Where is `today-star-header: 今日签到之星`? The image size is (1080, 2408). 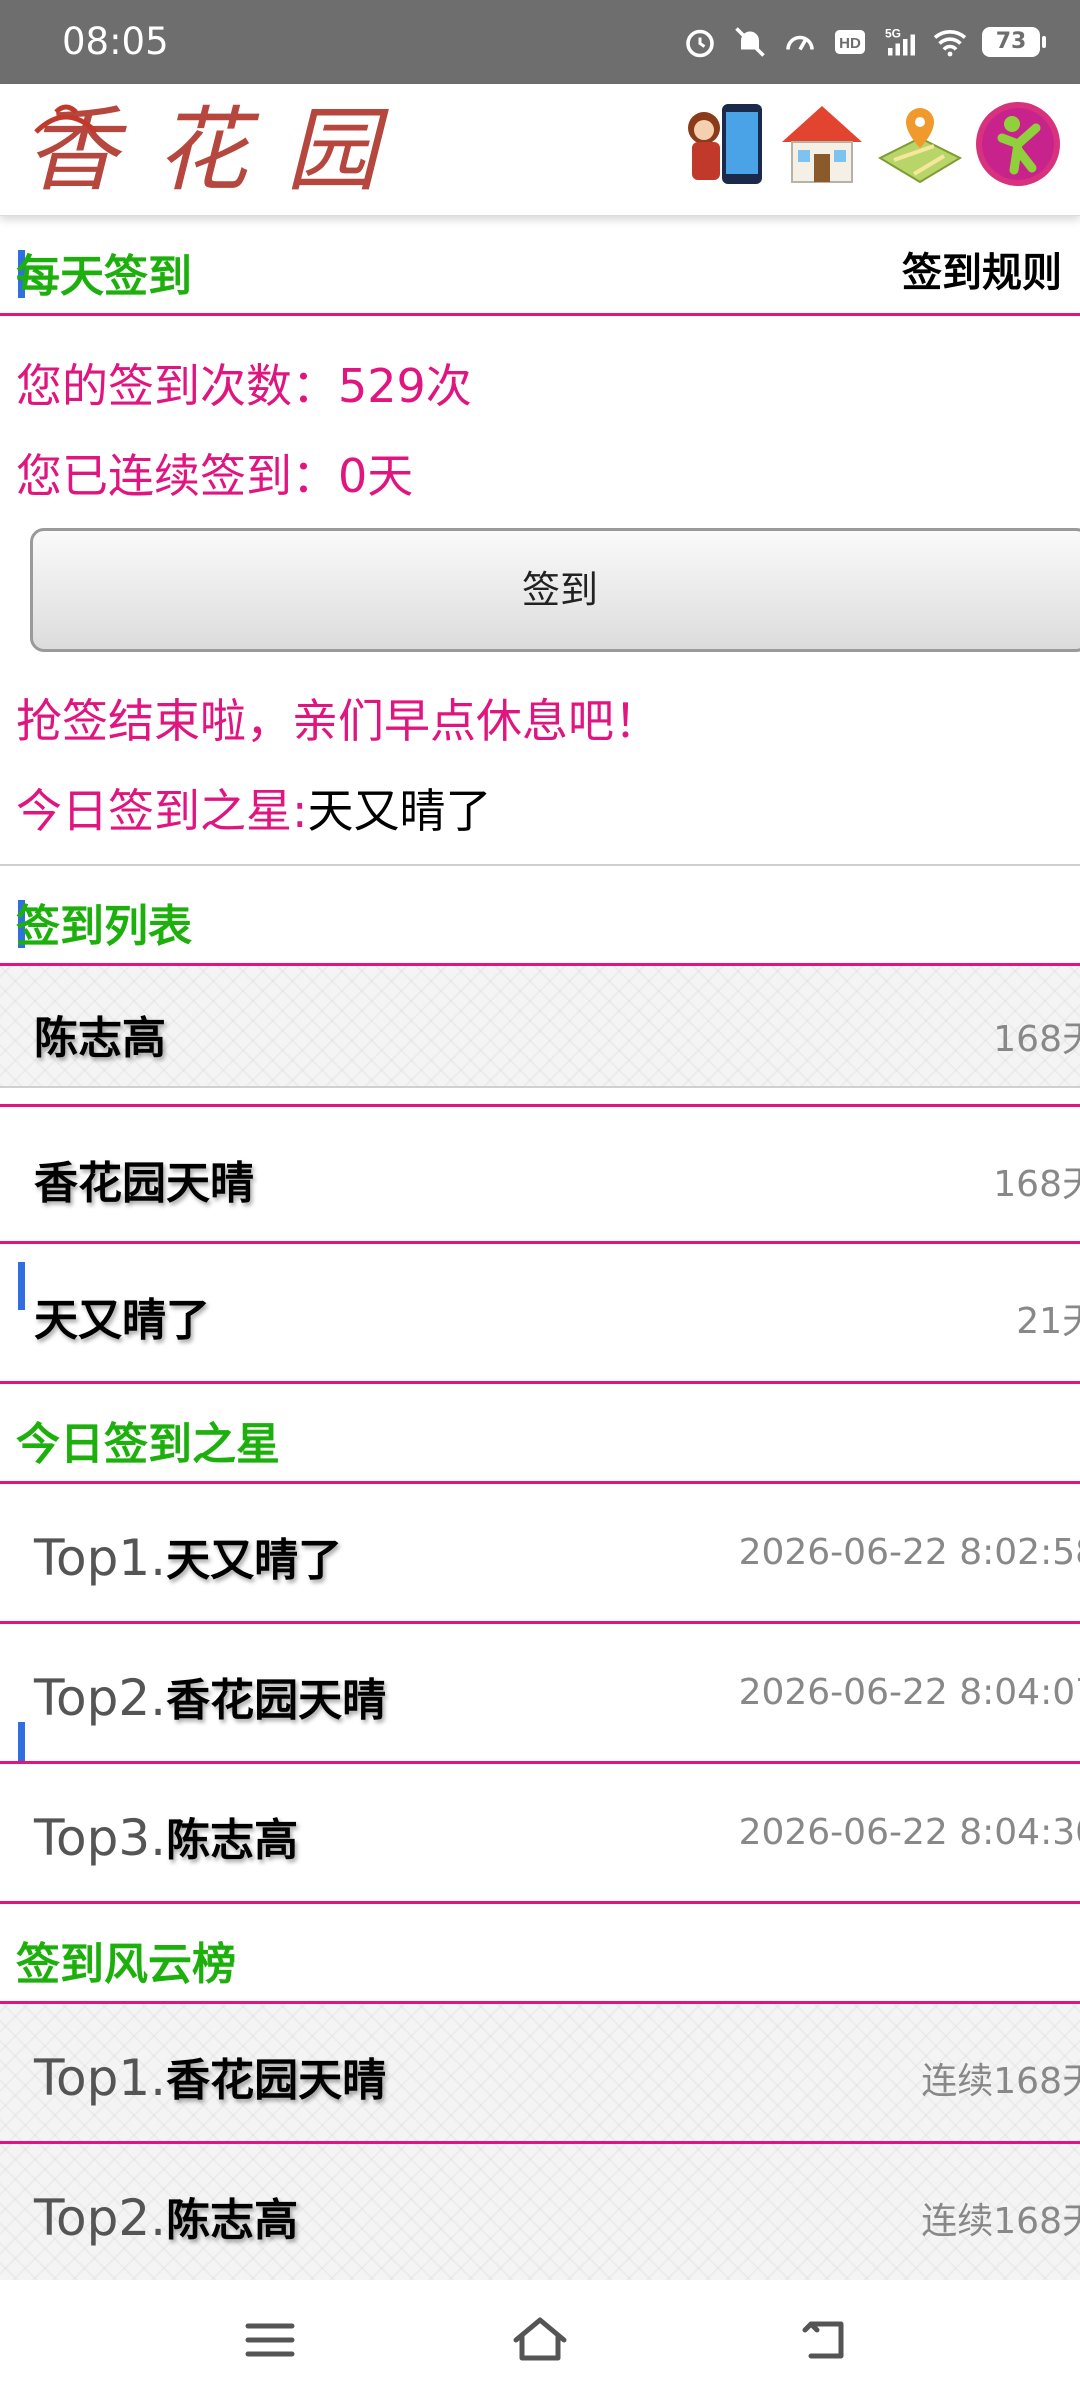 today-star-header: 今日签到之星 is located at coordinates (540, 1434).